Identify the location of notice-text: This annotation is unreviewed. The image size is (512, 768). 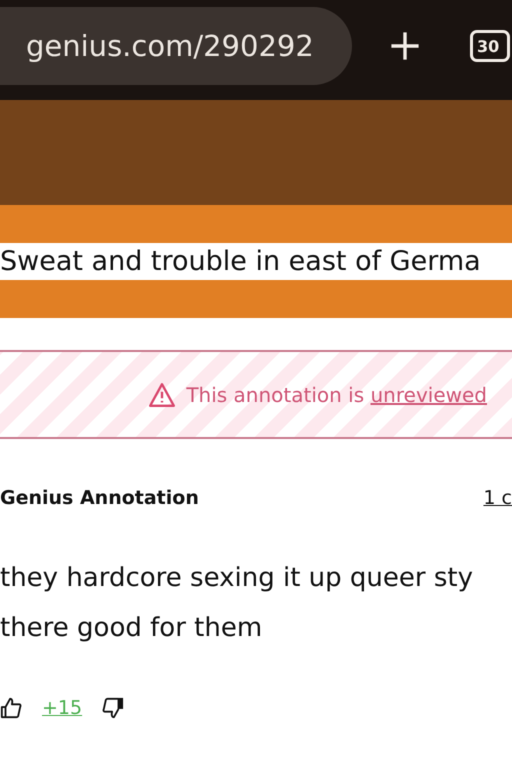
(336, 394).